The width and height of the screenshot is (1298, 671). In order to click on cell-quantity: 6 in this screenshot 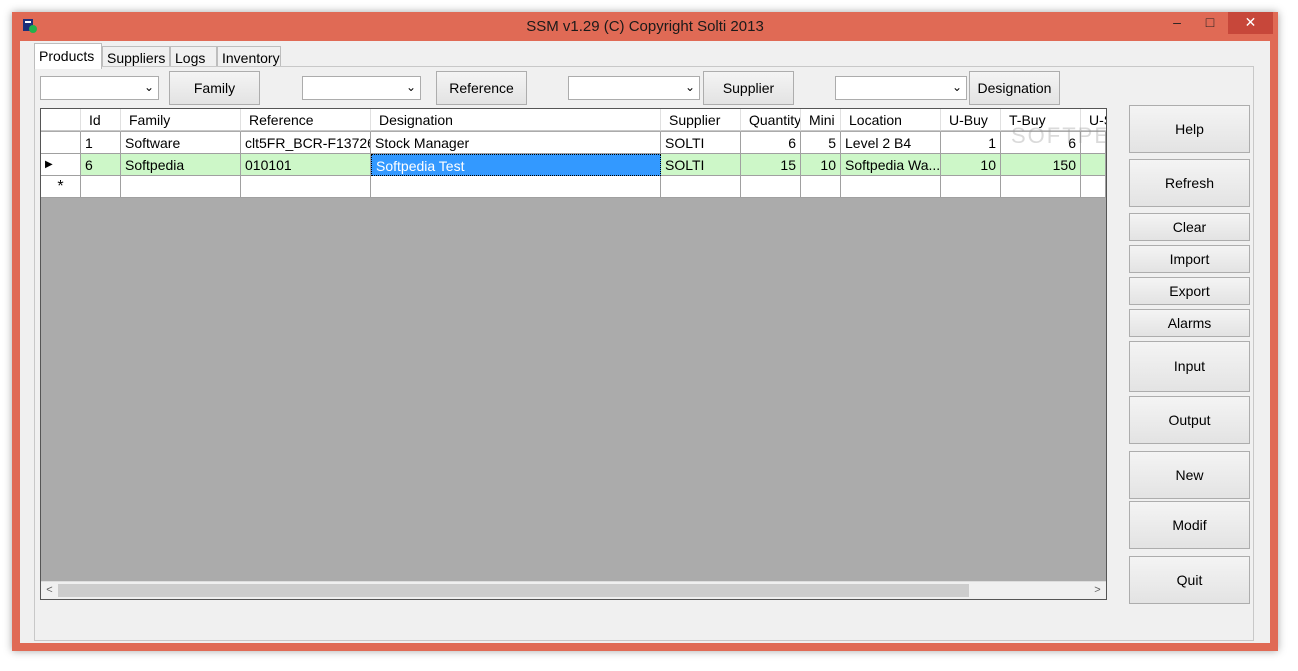, I will do `click(771, 143)`.